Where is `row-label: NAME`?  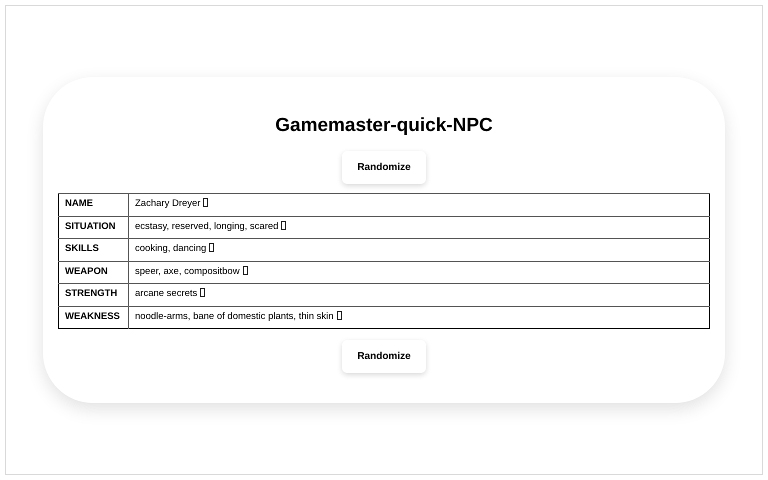 row-label: NAME is located at coordinates (79, 203).